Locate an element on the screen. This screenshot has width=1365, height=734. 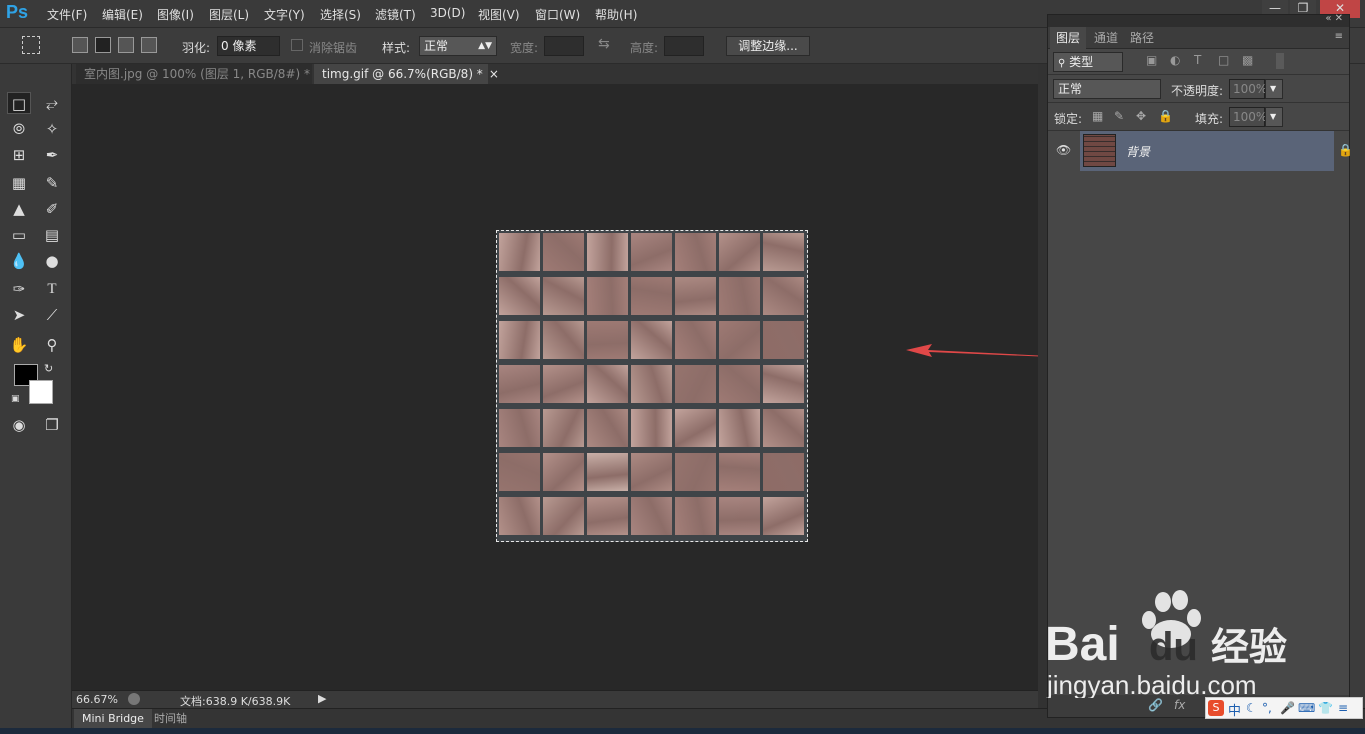
healing-tool-icon: ▦ is located at coordinates (19, 183).